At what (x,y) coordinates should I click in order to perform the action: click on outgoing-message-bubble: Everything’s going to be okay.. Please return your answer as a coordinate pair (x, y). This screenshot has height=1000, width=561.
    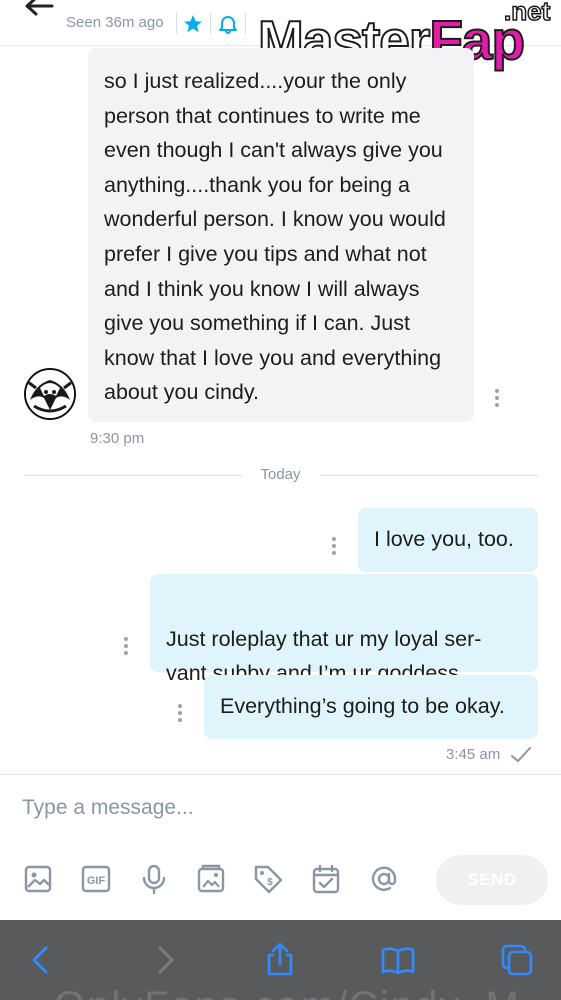
    Looking at the image, I should click on (371, 707).